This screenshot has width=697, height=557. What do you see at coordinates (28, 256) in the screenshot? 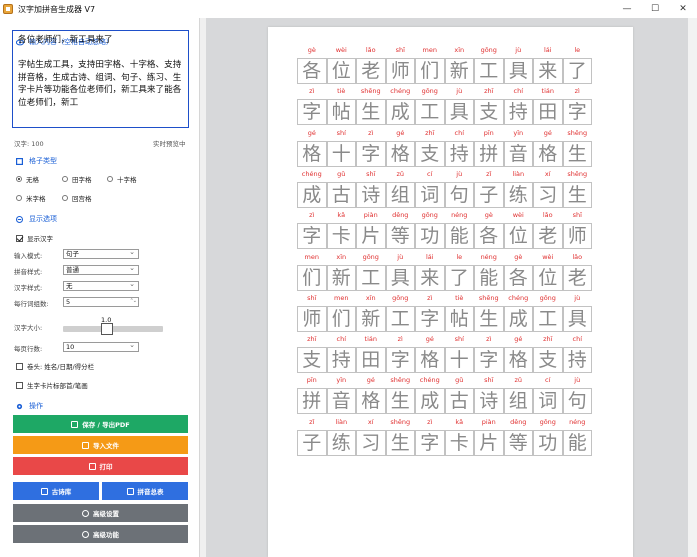
I see `input-mode-label: 输入模式:` at bounding box center [28, 256].